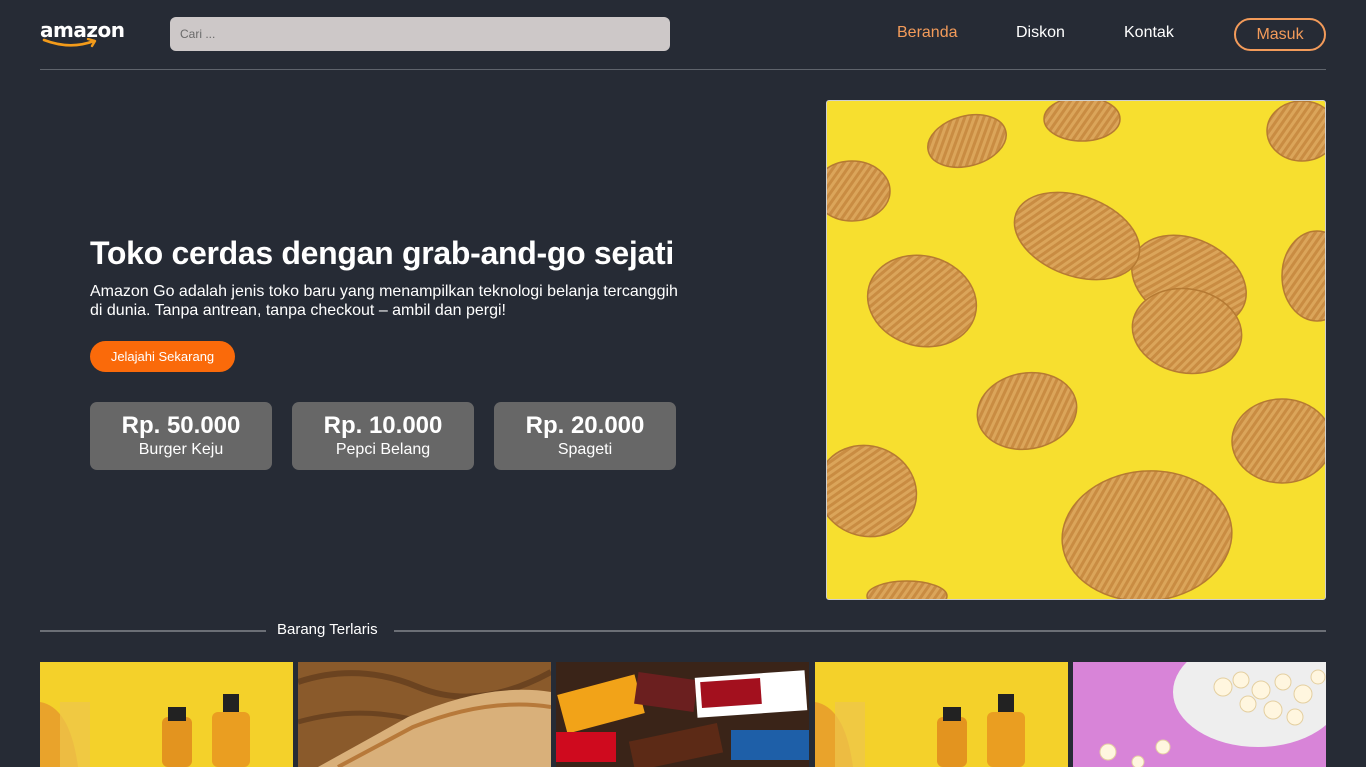 This screenshot has width=1366, height=767. What do you see at coordinates (383, 449) in the screenshot?
I see `price-name: Pepci Belang` at bounding box center [383, 449].